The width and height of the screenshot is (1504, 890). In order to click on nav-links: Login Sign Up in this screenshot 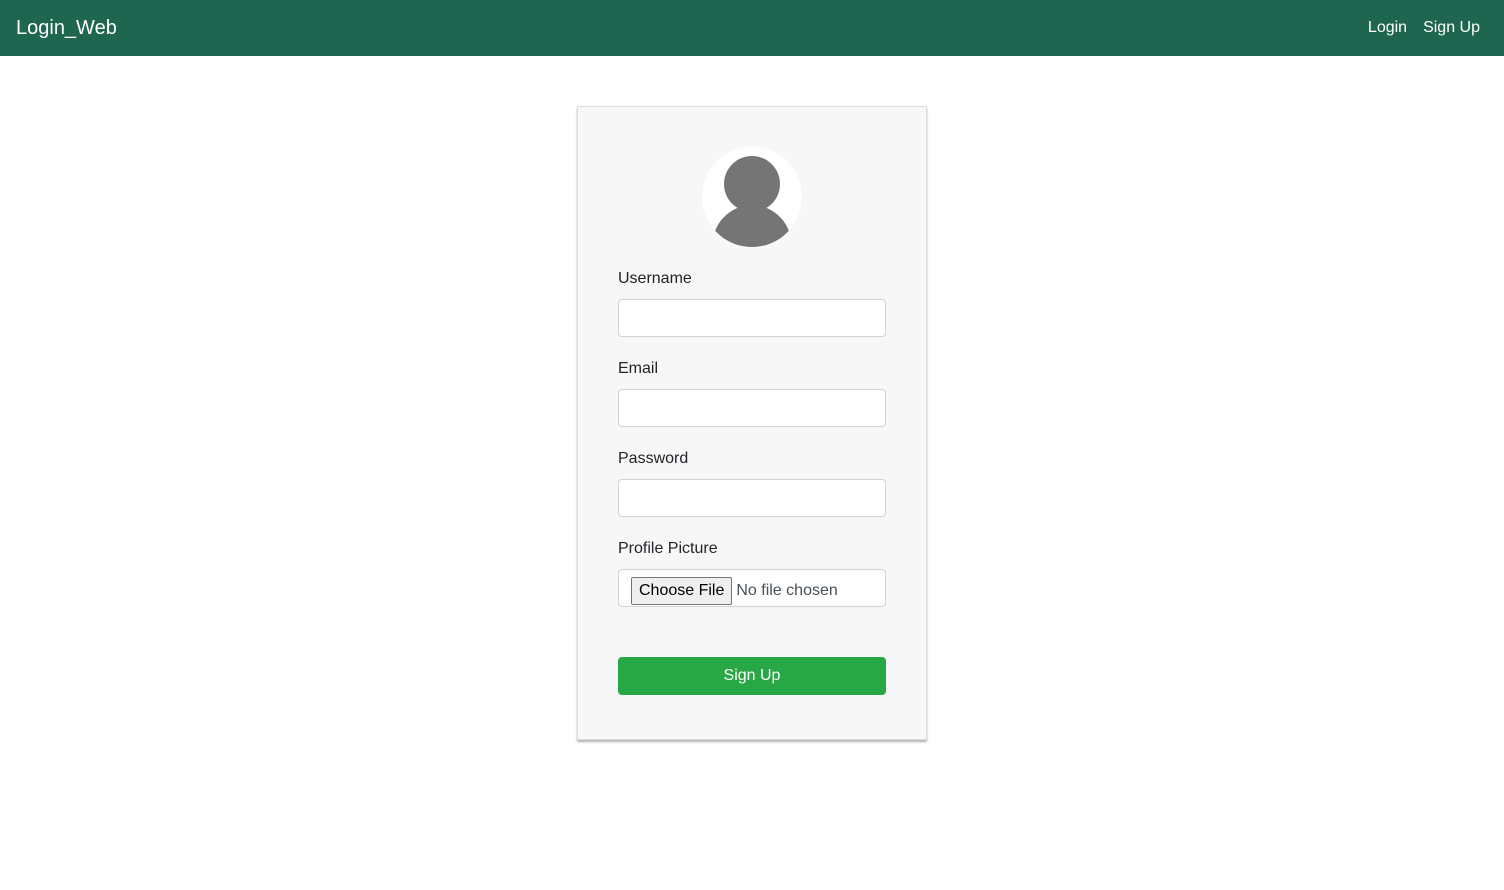, I will do `click(1428, 28)`.